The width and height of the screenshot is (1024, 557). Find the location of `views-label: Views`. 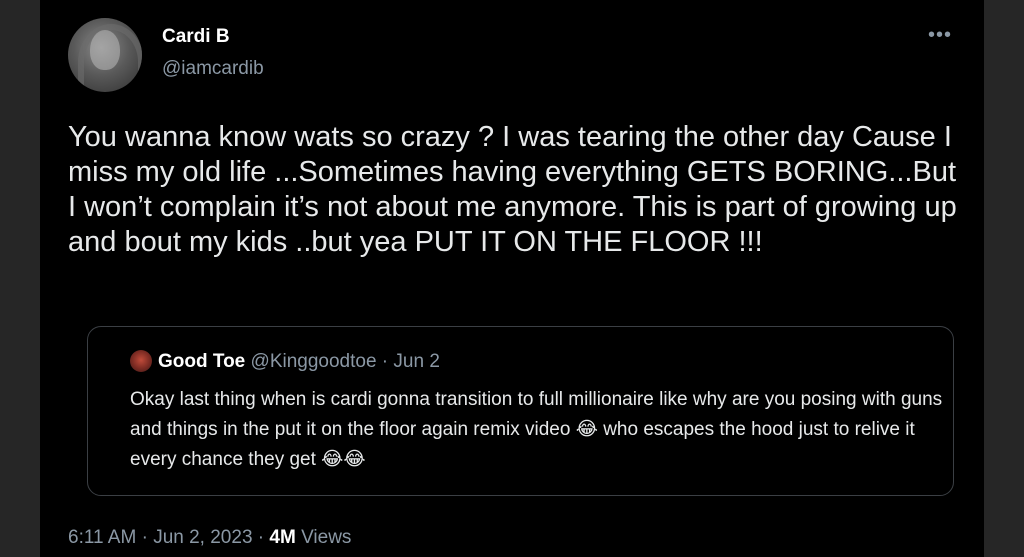

views-label: Views is located at coordinates (323, 537).